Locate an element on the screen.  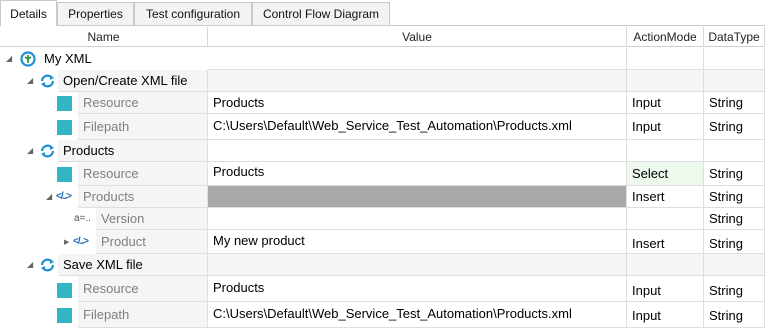
collapsed-arrow-icon: ▶ is located at coordinates (66, 243).